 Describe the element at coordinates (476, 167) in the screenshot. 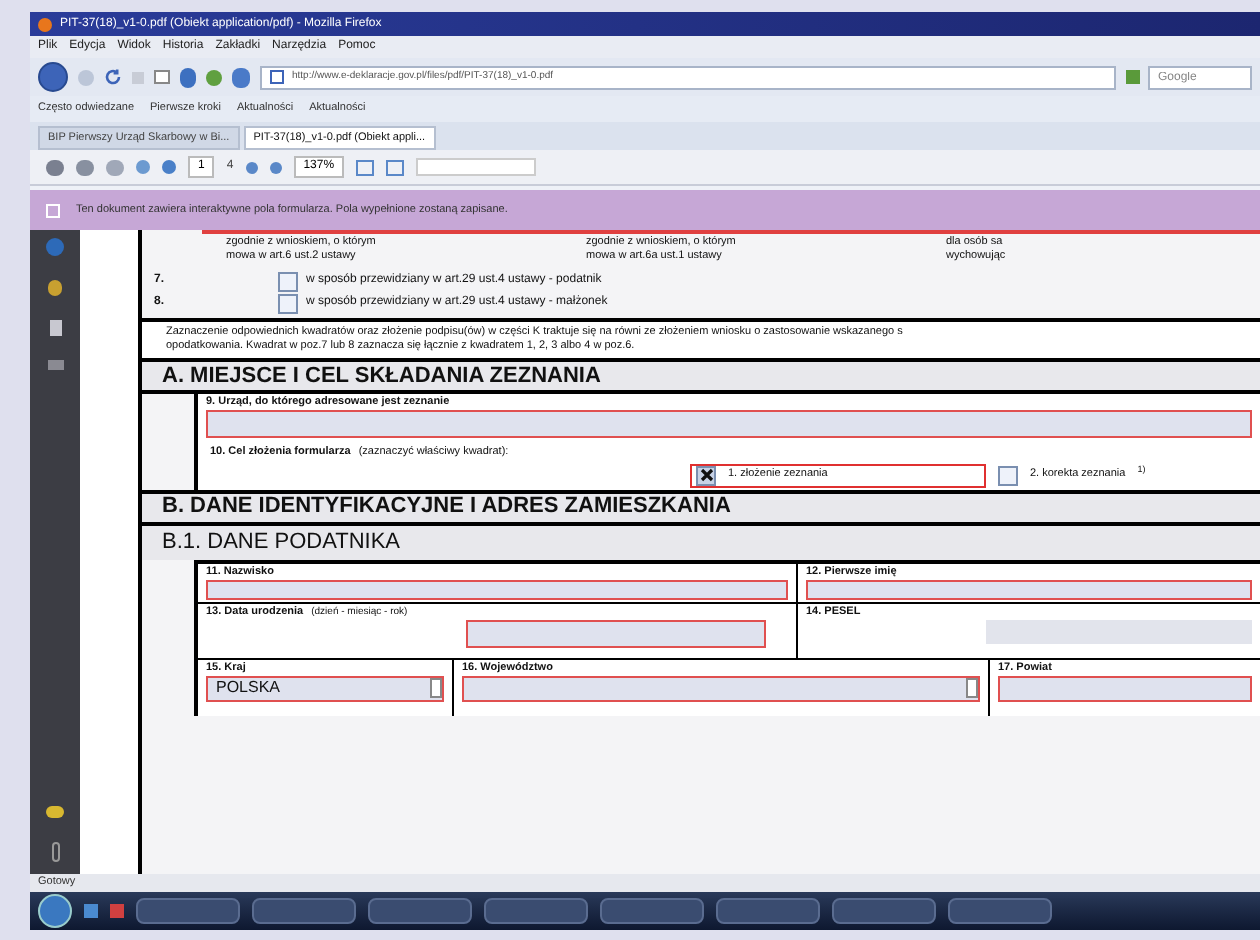

I see `find-field` at that location.